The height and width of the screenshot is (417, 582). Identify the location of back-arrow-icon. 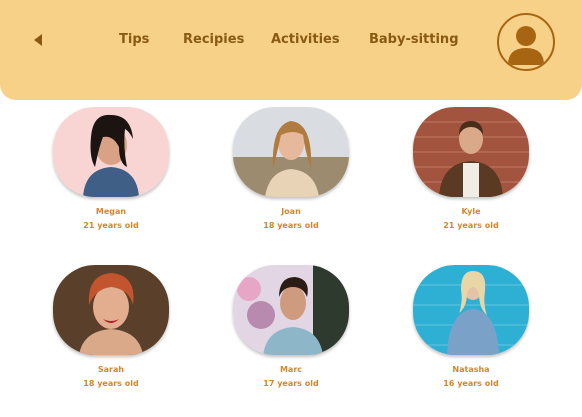
(38, 40).